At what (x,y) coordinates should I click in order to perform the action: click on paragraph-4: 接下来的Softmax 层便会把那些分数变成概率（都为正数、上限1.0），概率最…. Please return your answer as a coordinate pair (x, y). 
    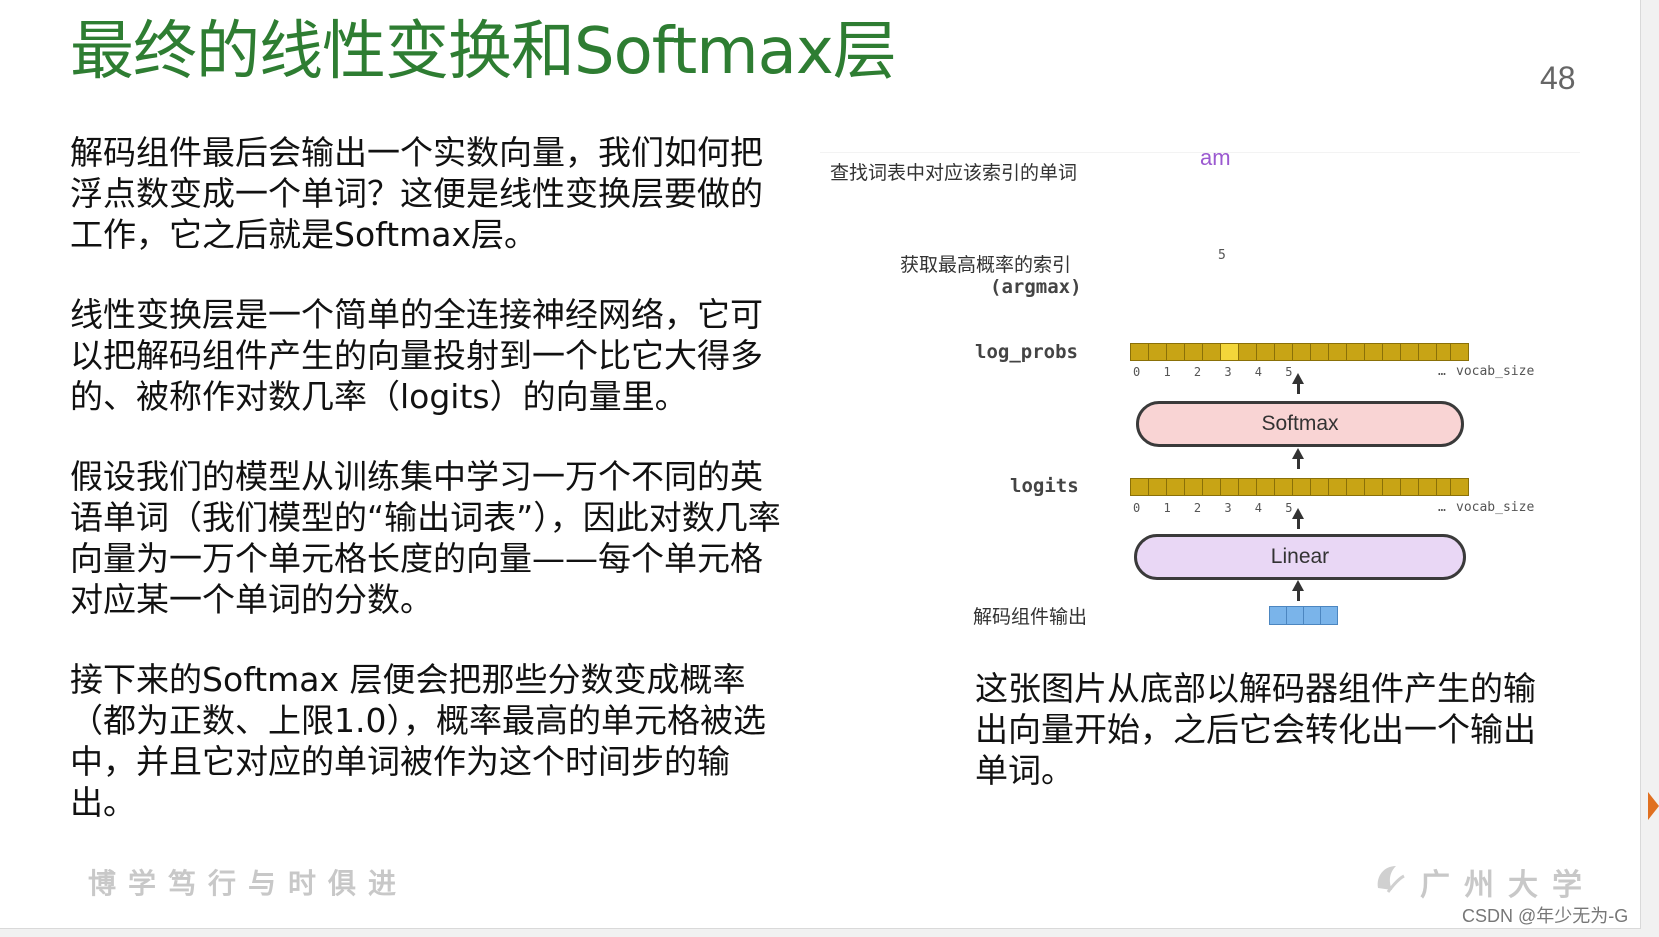
    Looking at the image, I should click on (418, 741).